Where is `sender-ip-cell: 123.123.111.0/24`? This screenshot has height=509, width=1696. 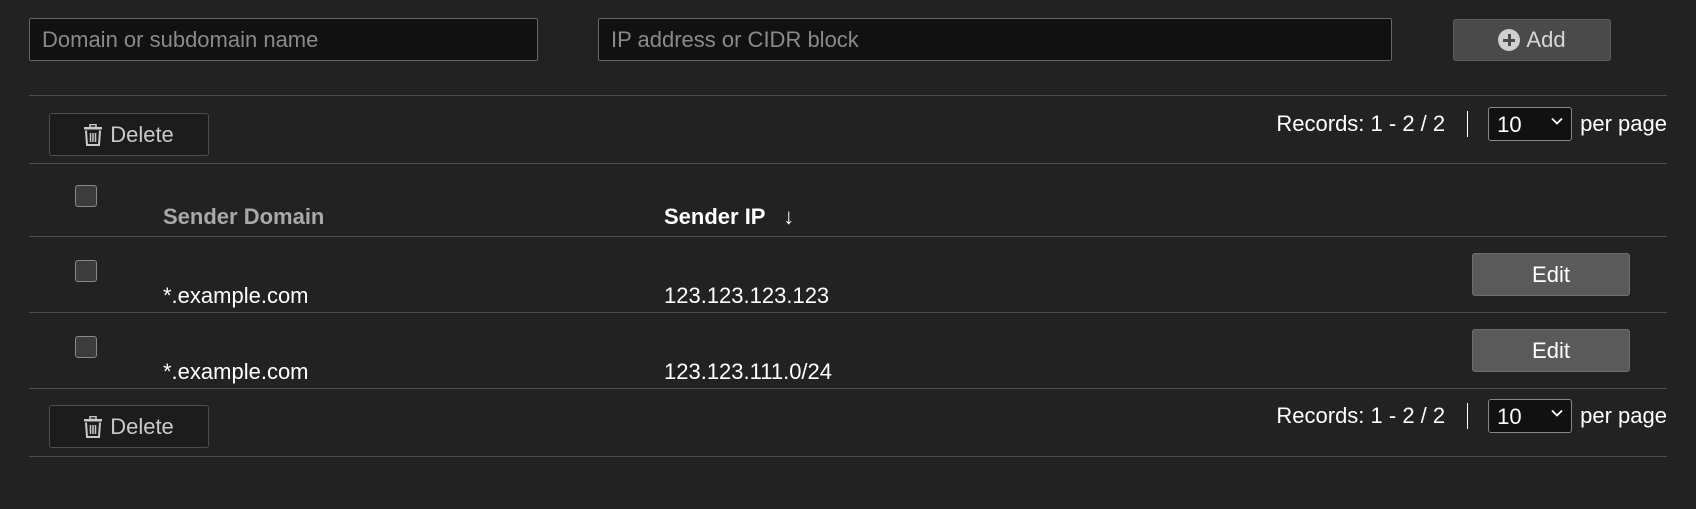 sender-ip-cell: 123.123.111.0/24 is located at coordinates (748, 371).